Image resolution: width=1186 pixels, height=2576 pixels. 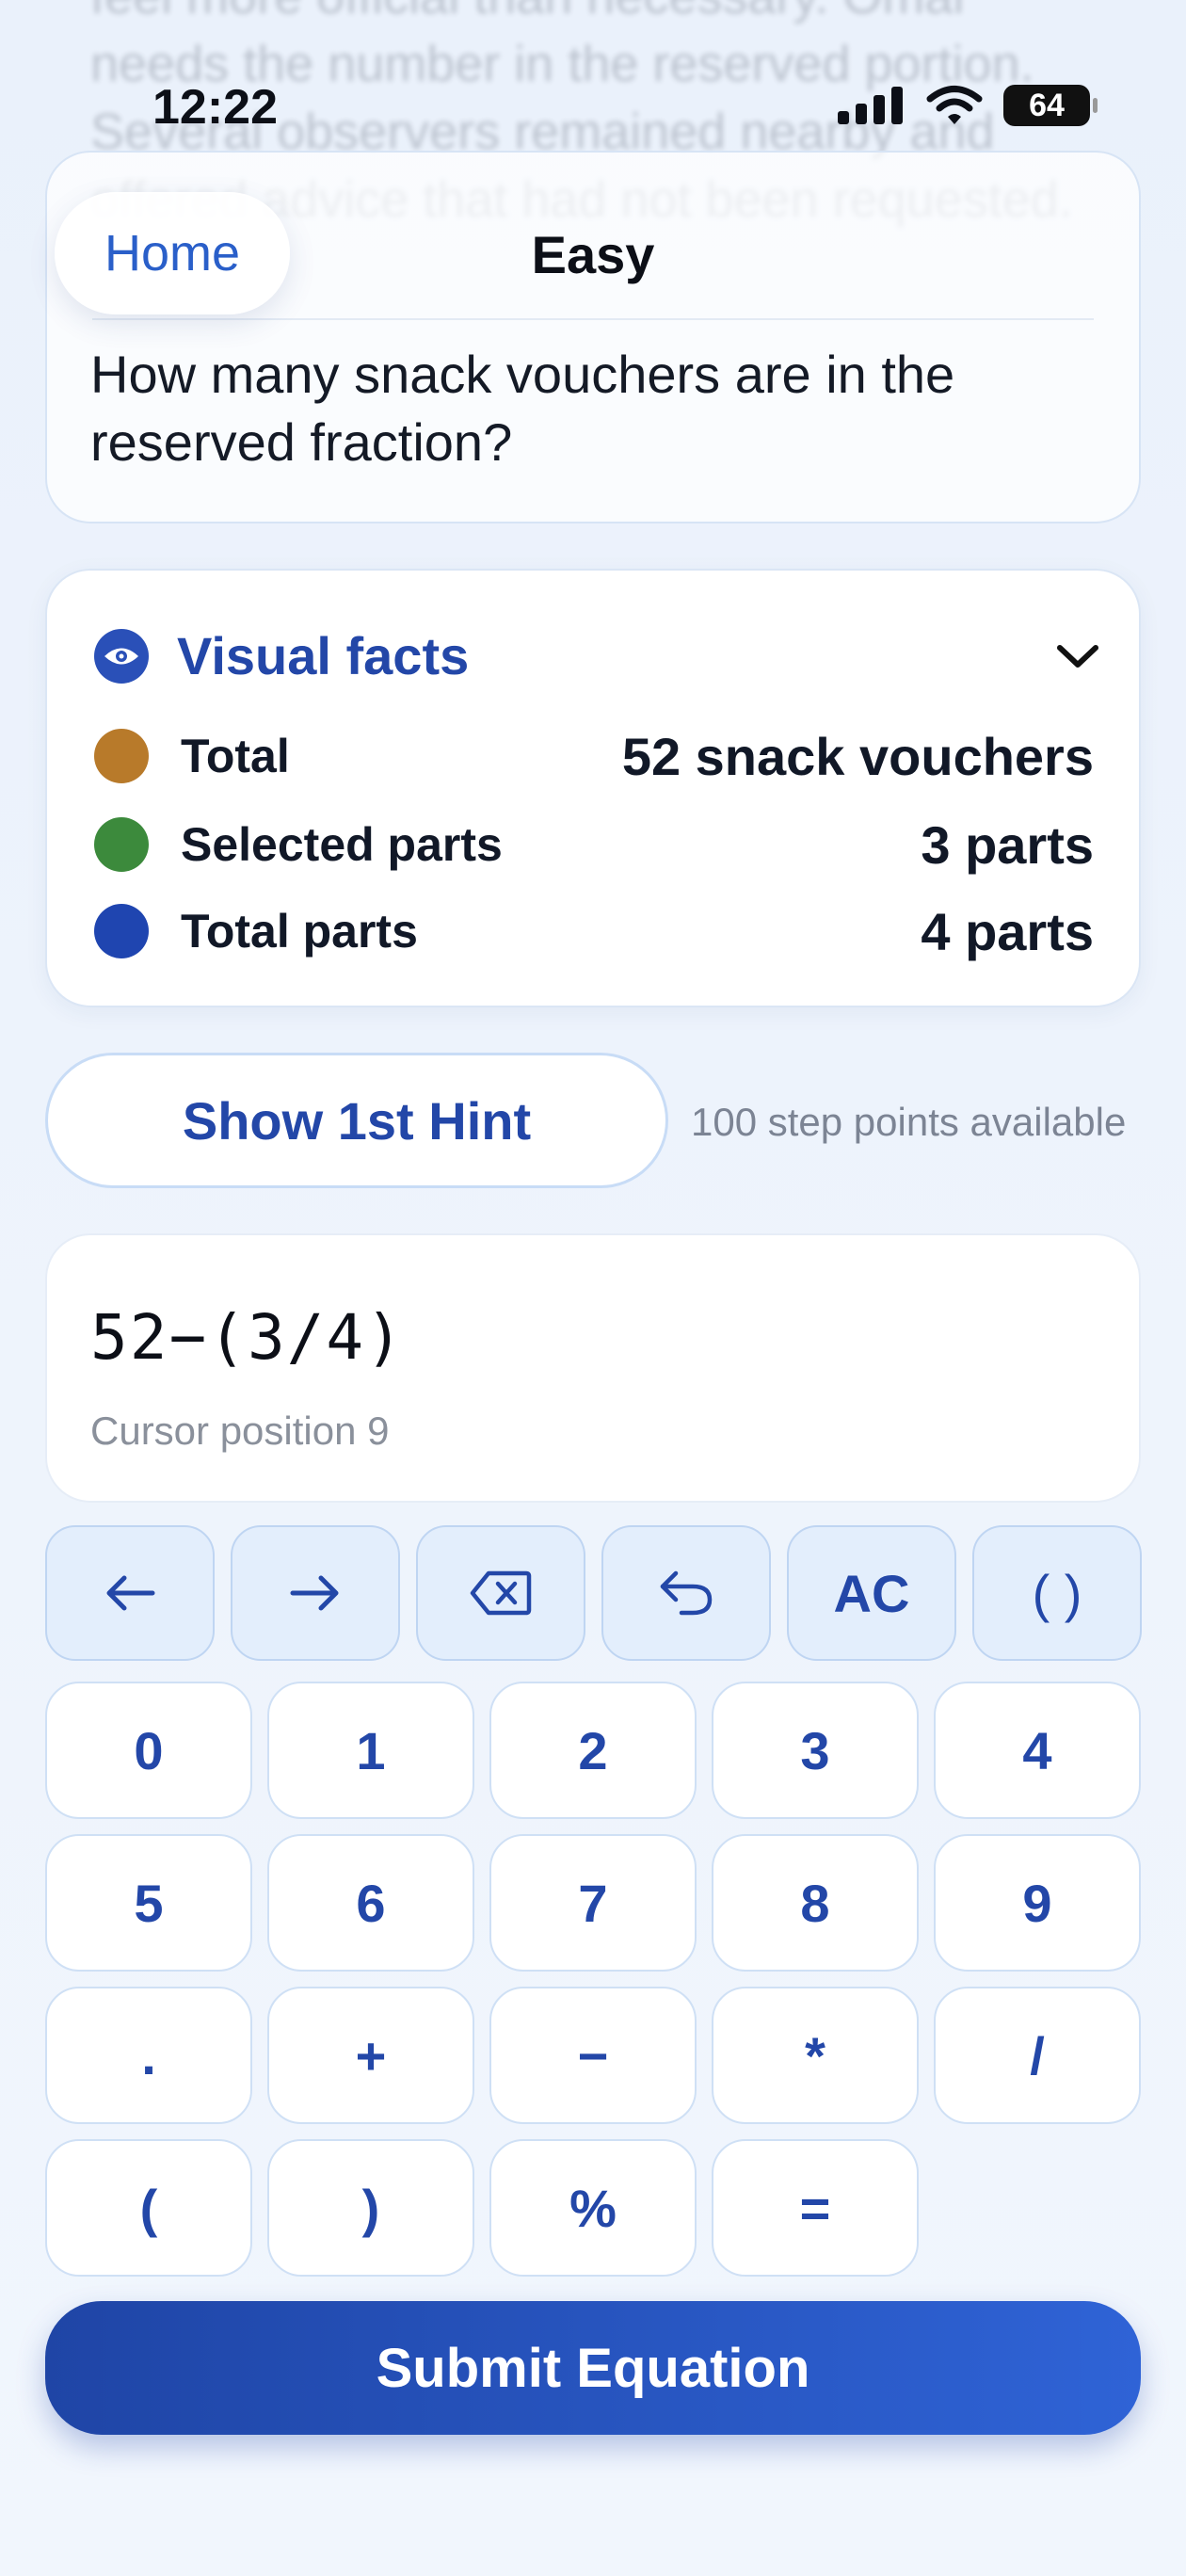 I want to click on undo-icon, so click(x=686, y=1593).